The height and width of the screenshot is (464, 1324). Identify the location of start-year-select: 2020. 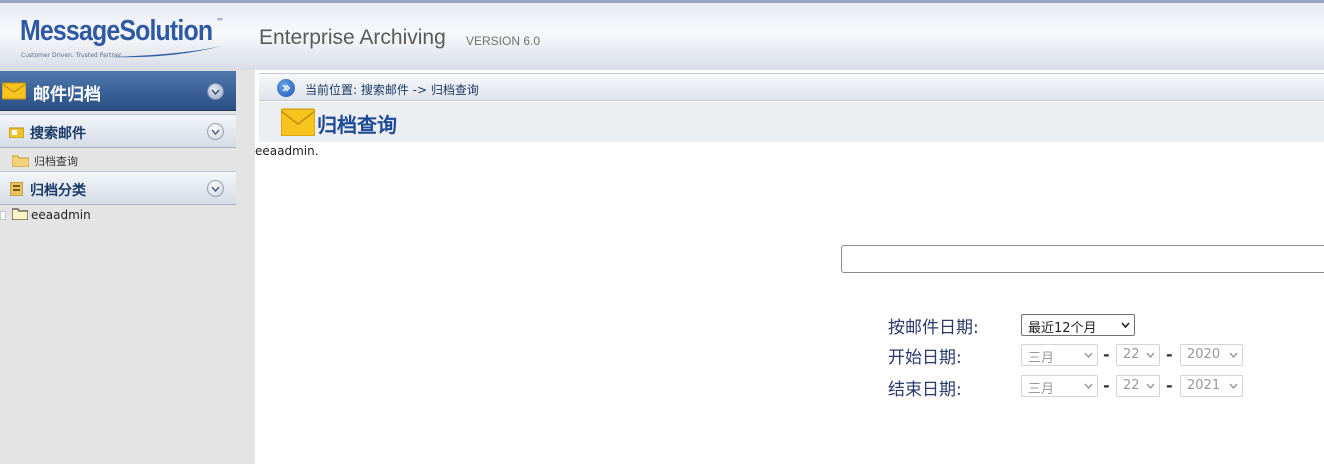
(1211, 355).